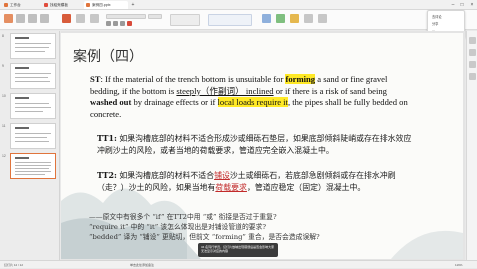 The height and width of the screenshot is (269, 477). Describe the element at coordinates (122, 23) in the screenshot. I see `underline-icon` at that location.